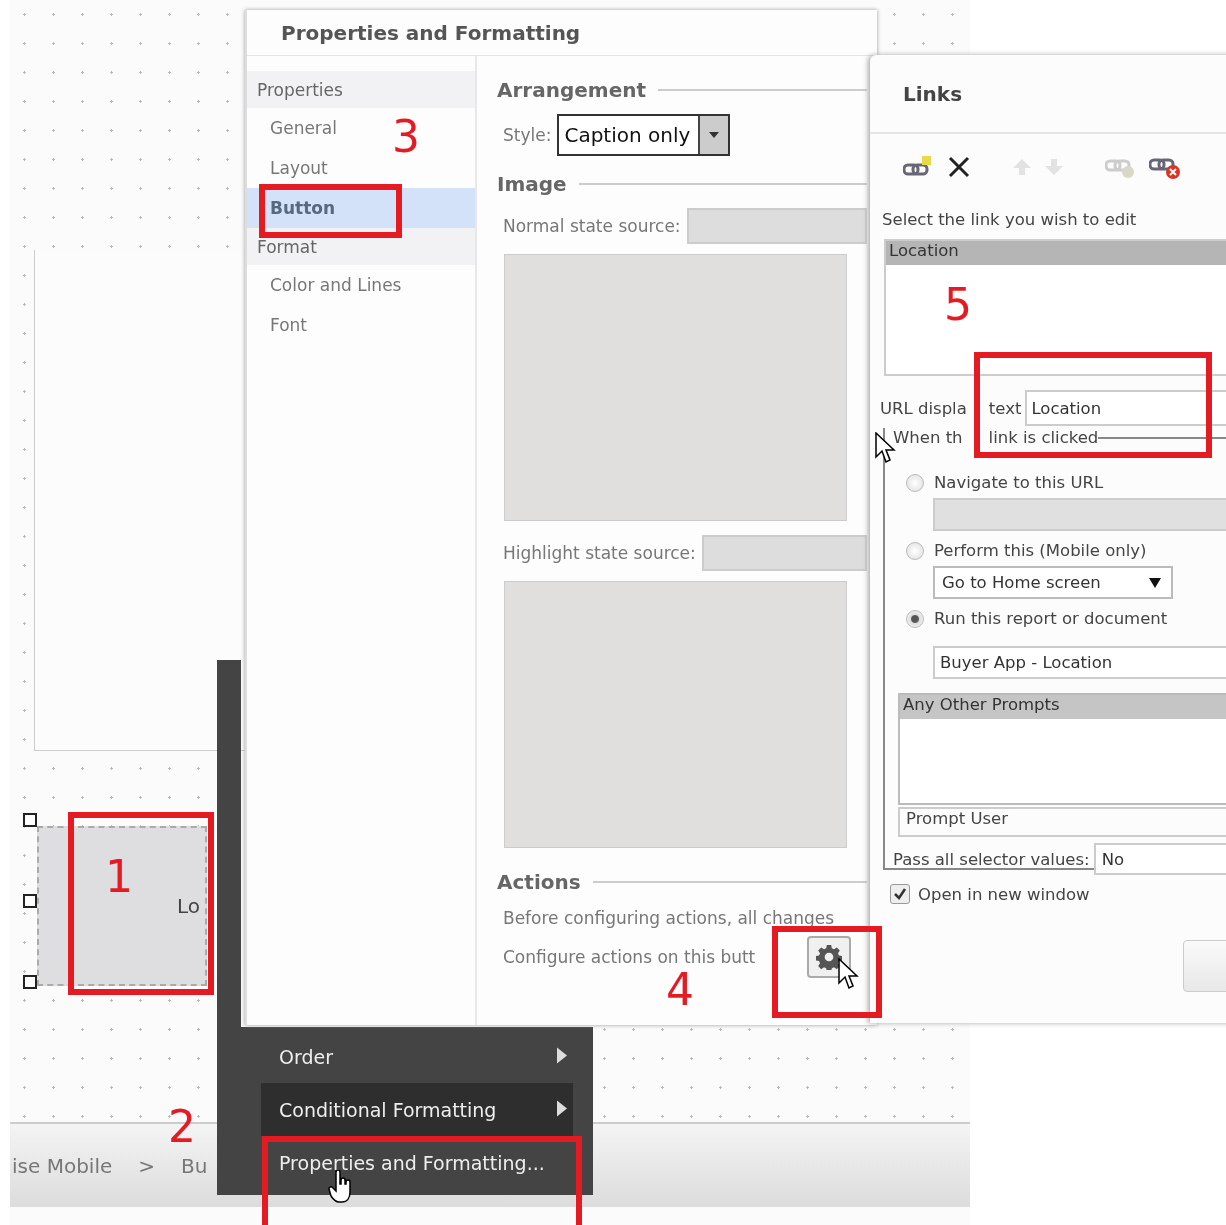 The height and width of the screenshot is (1225, 1226). Describe the element at coordinates (146, 1165) in the screenshot. I see `breadcrumb-item: >` at that location.